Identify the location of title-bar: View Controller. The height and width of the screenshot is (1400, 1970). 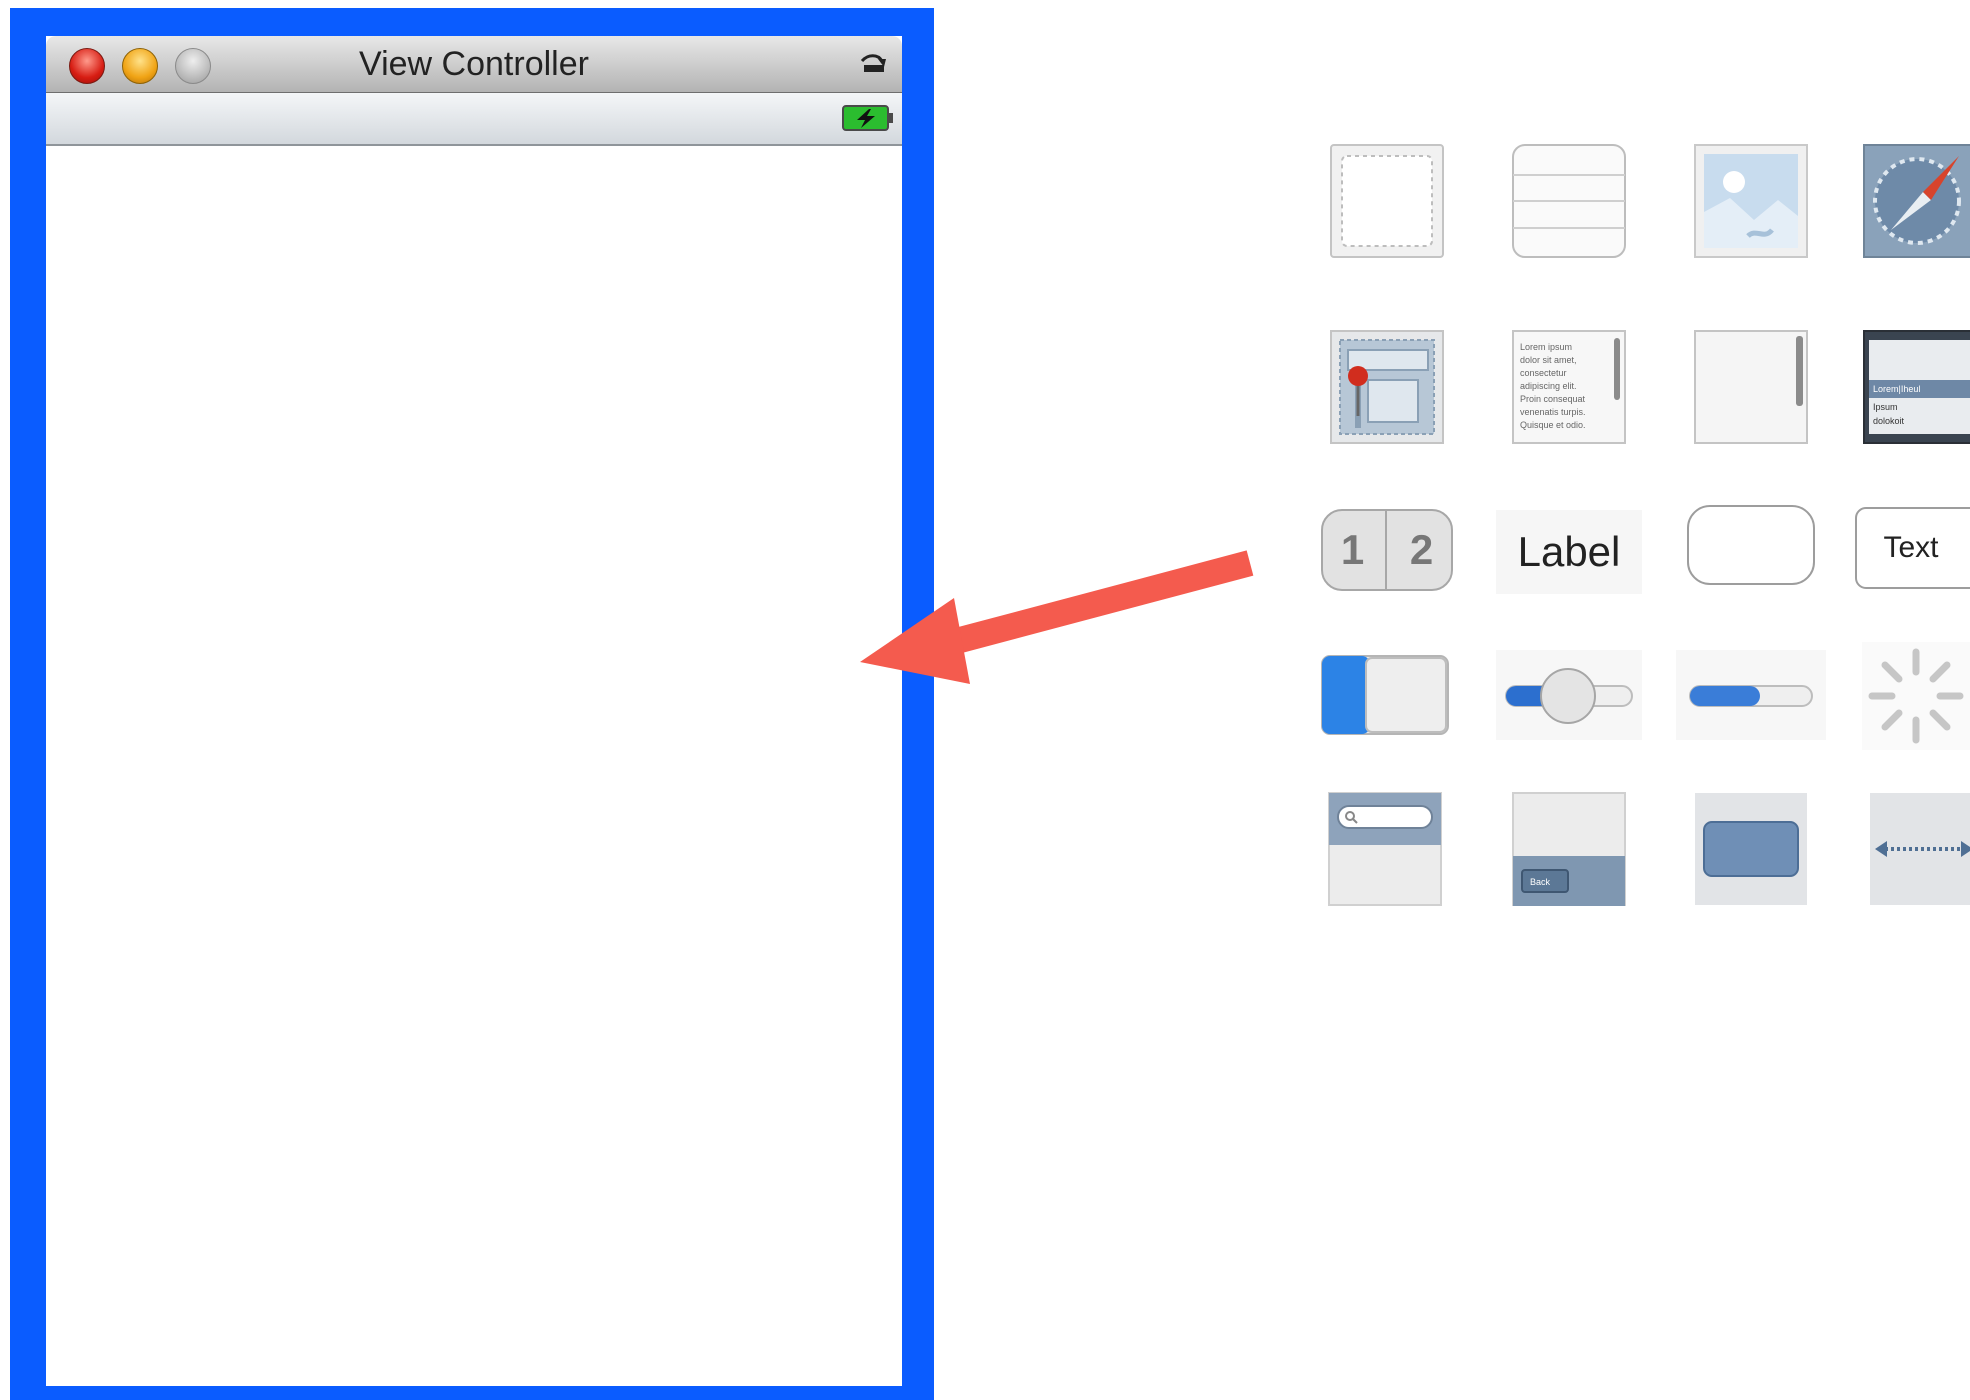
(474, 64).